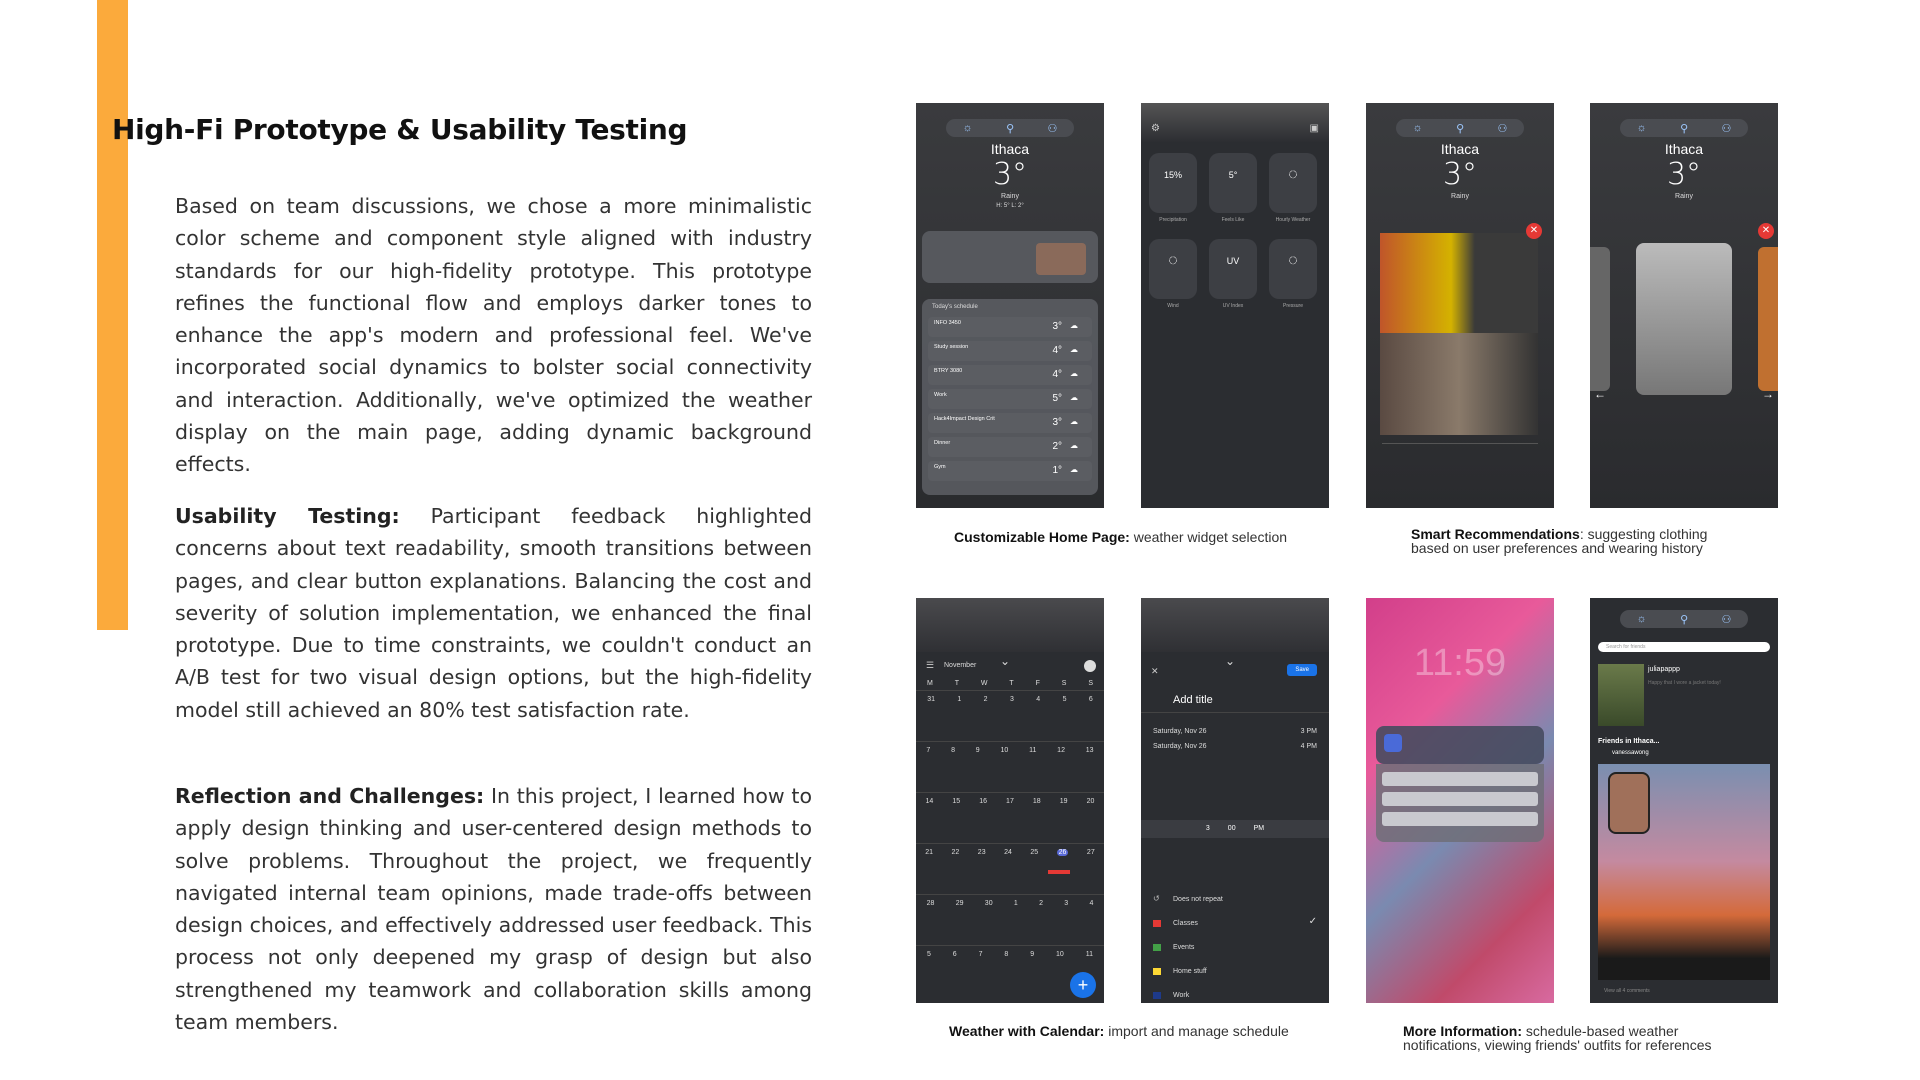  Describe the element at coordinates (1314, 128) in the screenshot. I see `save-icon: ▣` at that location.